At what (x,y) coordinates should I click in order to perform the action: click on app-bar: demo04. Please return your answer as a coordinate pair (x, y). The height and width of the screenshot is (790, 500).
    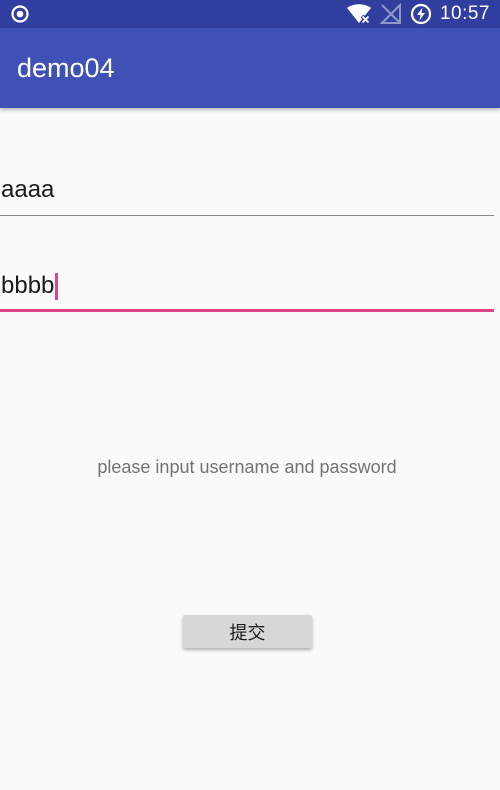
    Looking at the image, I should click on (250, 68).